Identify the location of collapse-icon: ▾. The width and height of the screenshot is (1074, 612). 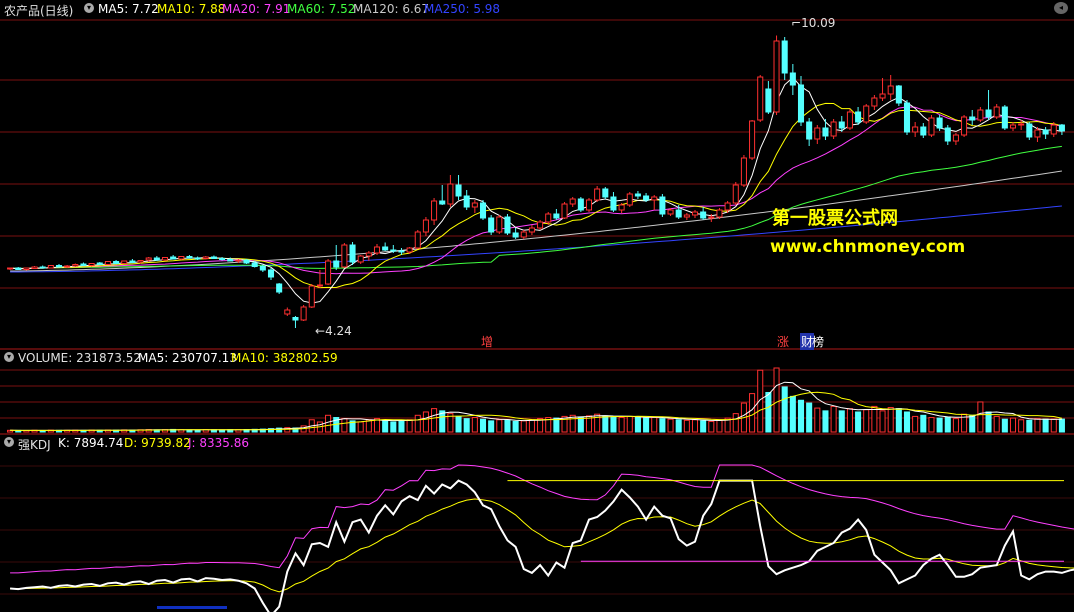
(89, 8).